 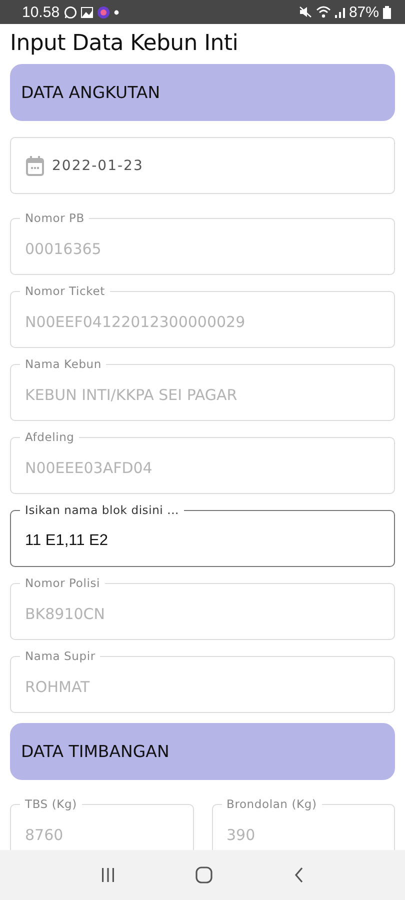 What do you see at coordinates (70, 12) in the screenshot?
I see `chat-icon` at bounding box center [70, 12].